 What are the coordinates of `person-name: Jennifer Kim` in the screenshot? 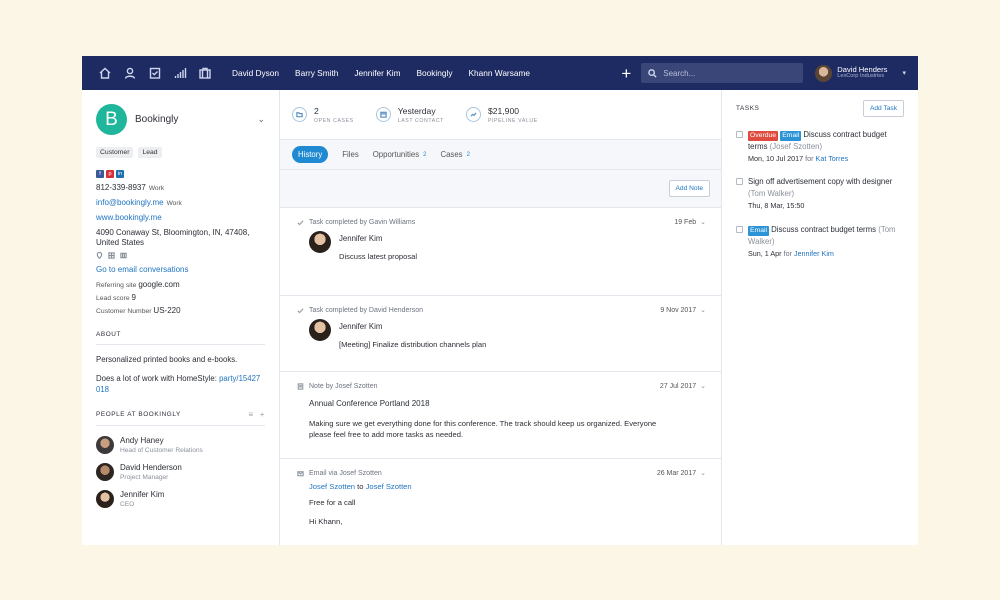 It's located at (142, 494).